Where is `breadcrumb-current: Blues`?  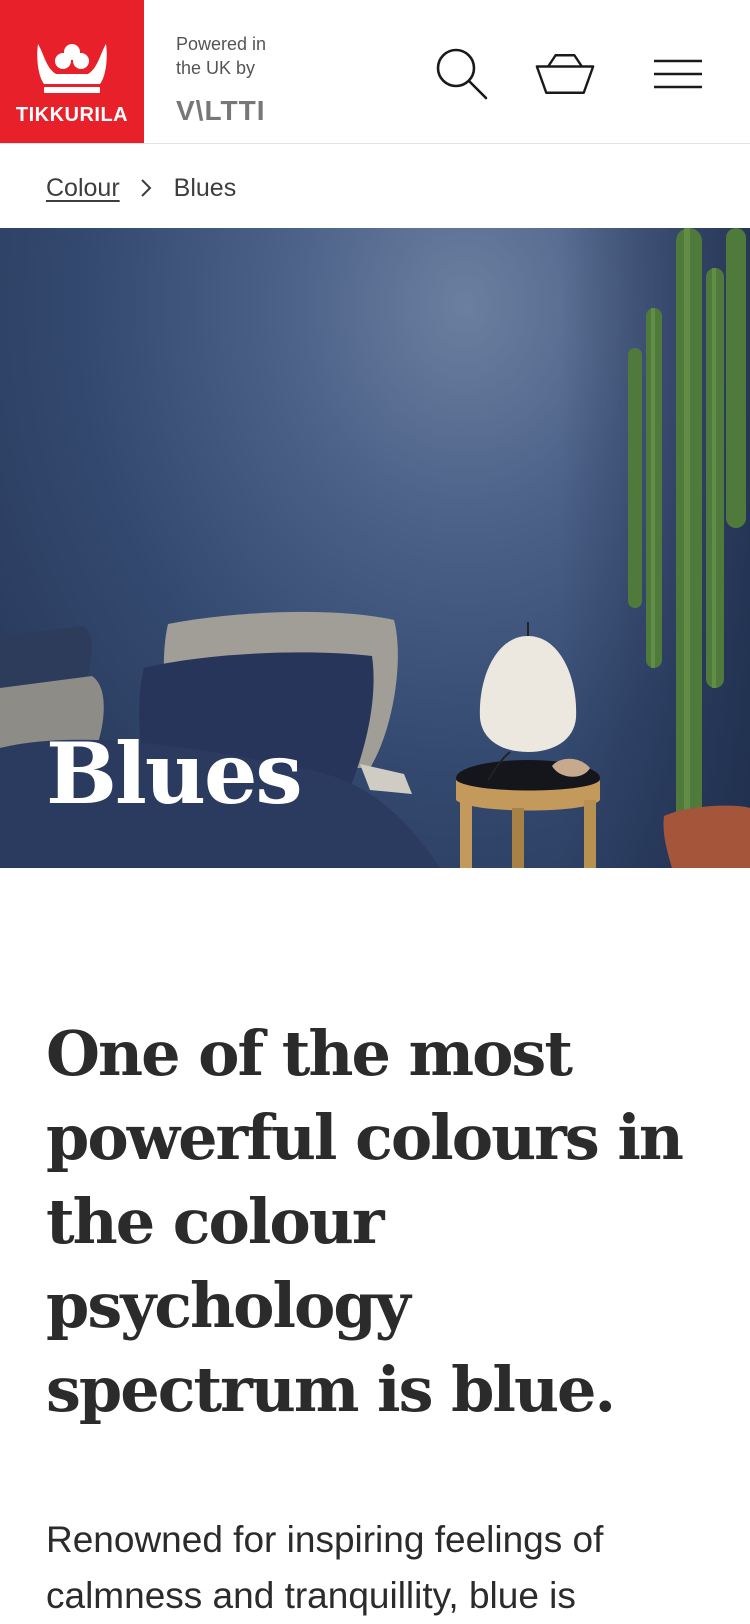 breadcrumb-current: Blues is located at coordinates (205, 187).